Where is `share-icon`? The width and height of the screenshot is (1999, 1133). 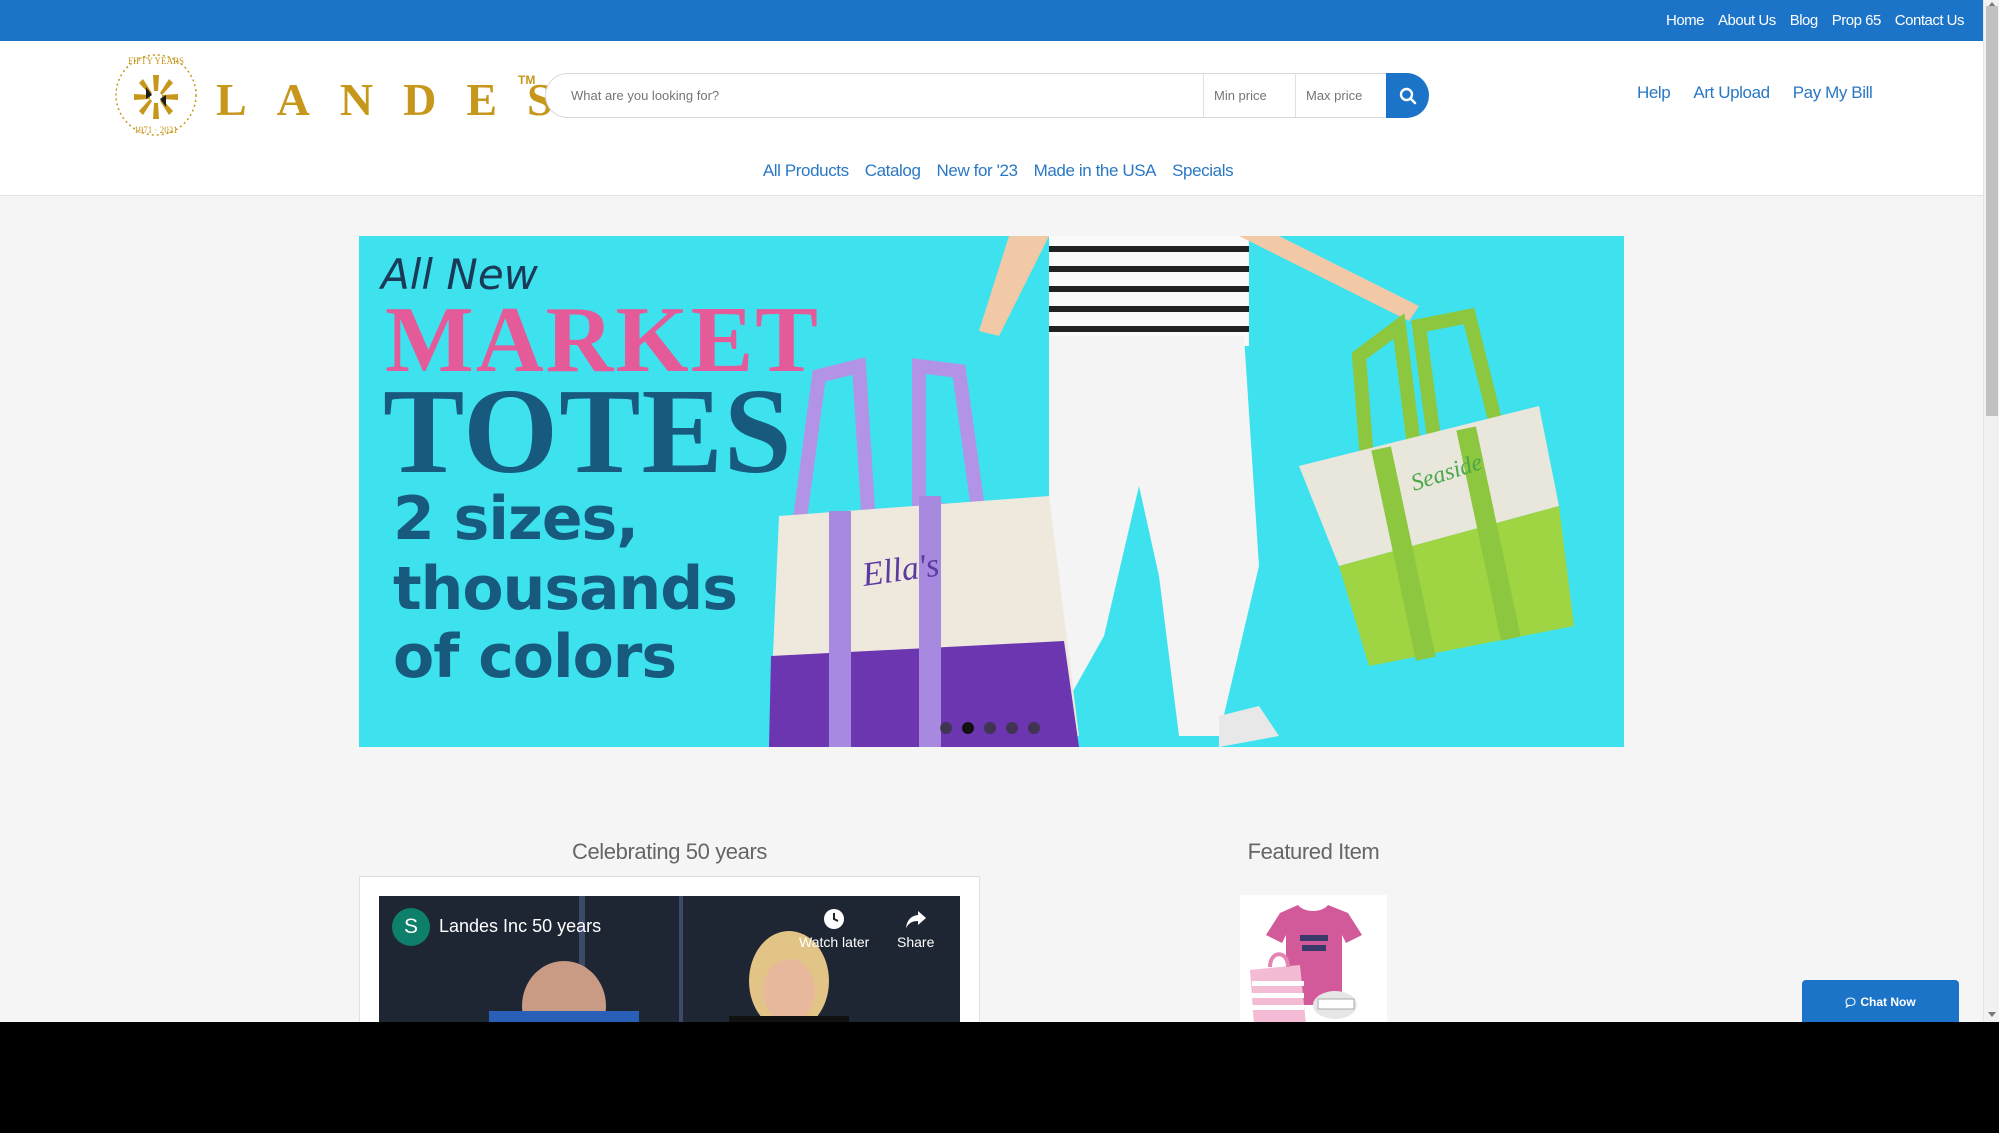 share-icon is located at coordinates (915, 919).